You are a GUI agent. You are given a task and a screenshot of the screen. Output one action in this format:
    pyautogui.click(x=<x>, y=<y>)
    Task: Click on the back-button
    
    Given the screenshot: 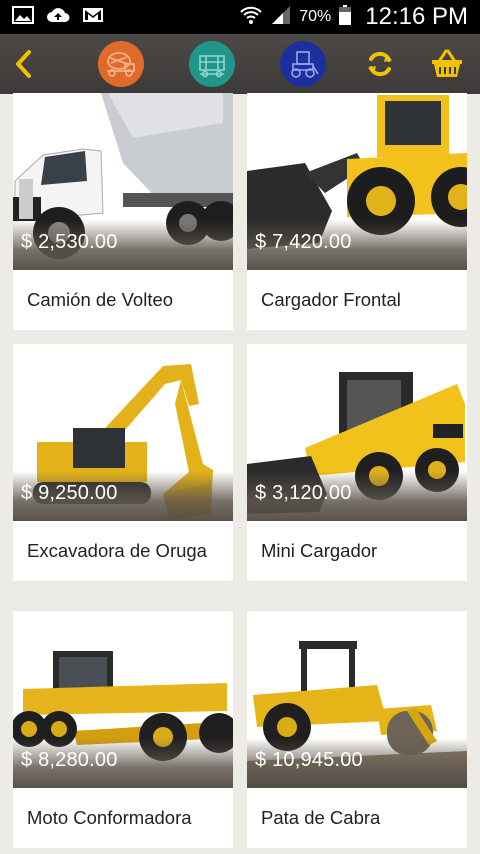 What is the action you would take?
    pyautogui.click(x=23, y=64)
    